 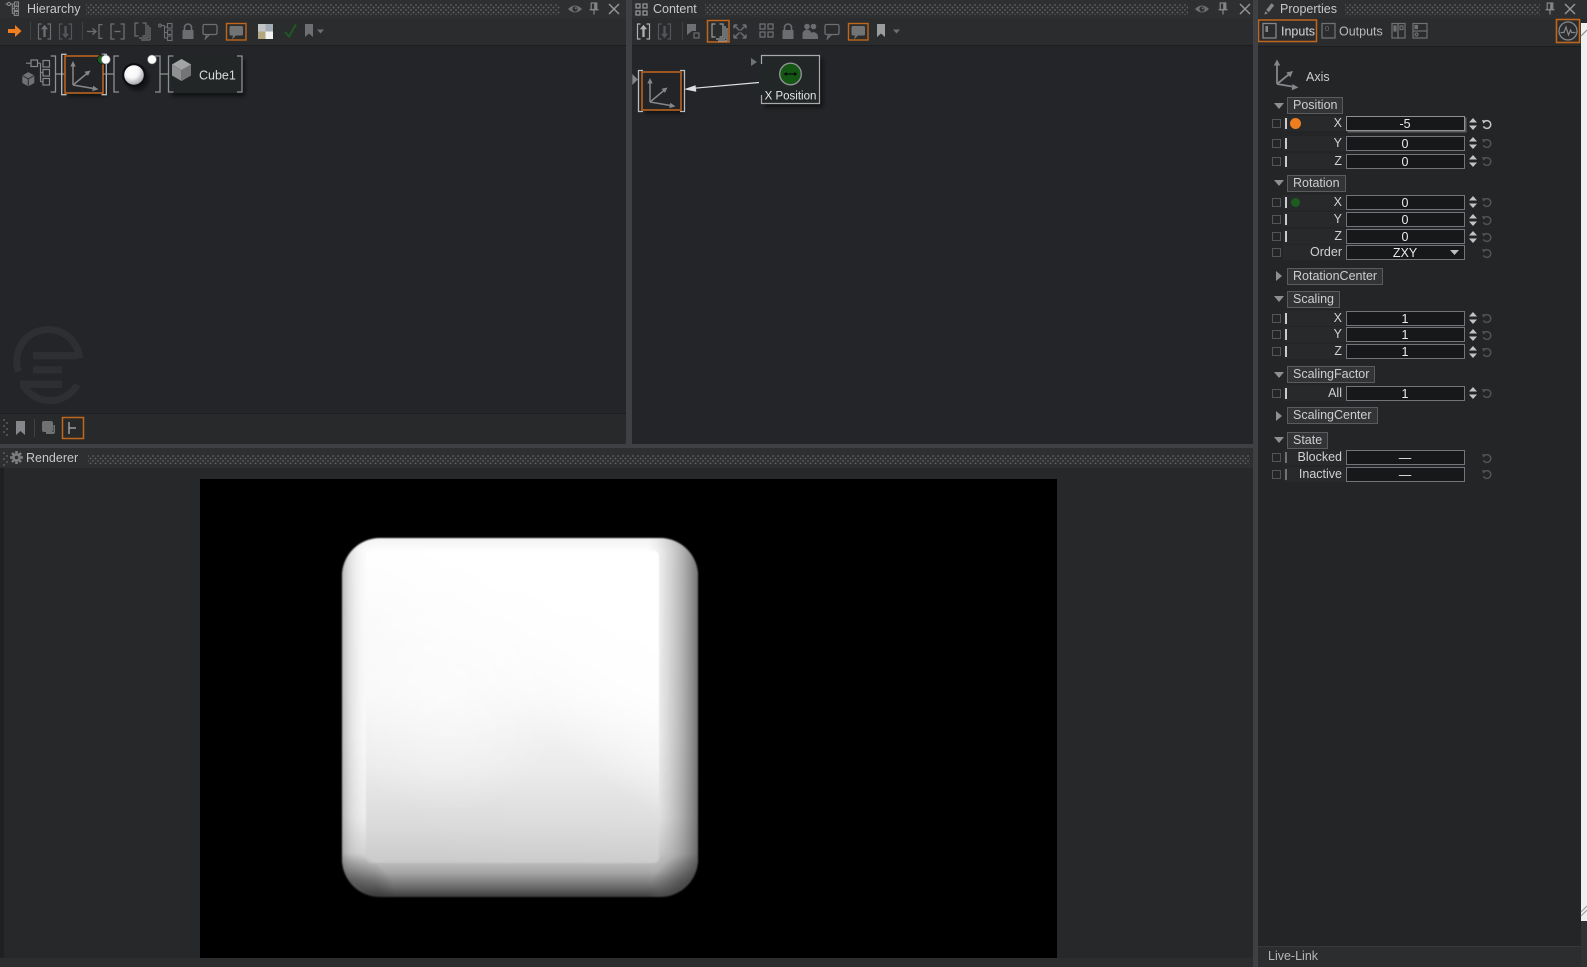 What do you see at coordinates (217, 76) in the screenshot?
I see `svg-text: Cube1` at bounding box center [217, 76].